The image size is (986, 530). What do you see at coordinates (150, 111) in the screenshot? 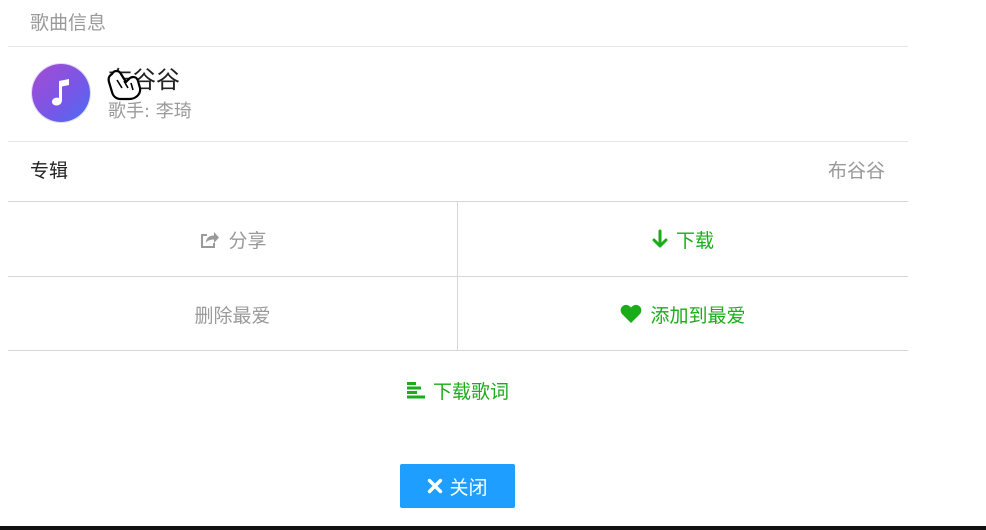
I see `song-artist: 歌手: 李琦` at bounding box center [150, 111].